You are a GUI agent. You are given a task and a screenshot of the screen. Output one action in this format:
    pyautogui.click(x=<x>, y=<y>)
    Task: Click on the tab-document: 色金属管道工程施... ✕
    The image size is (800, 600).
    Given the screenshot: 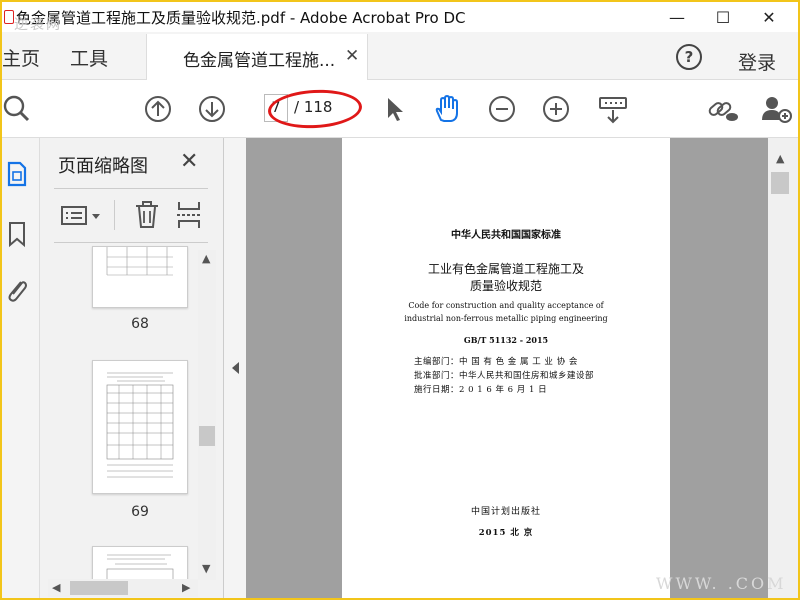 What is the action you would take?
    pyautogui.click(x=257, y=57)
    